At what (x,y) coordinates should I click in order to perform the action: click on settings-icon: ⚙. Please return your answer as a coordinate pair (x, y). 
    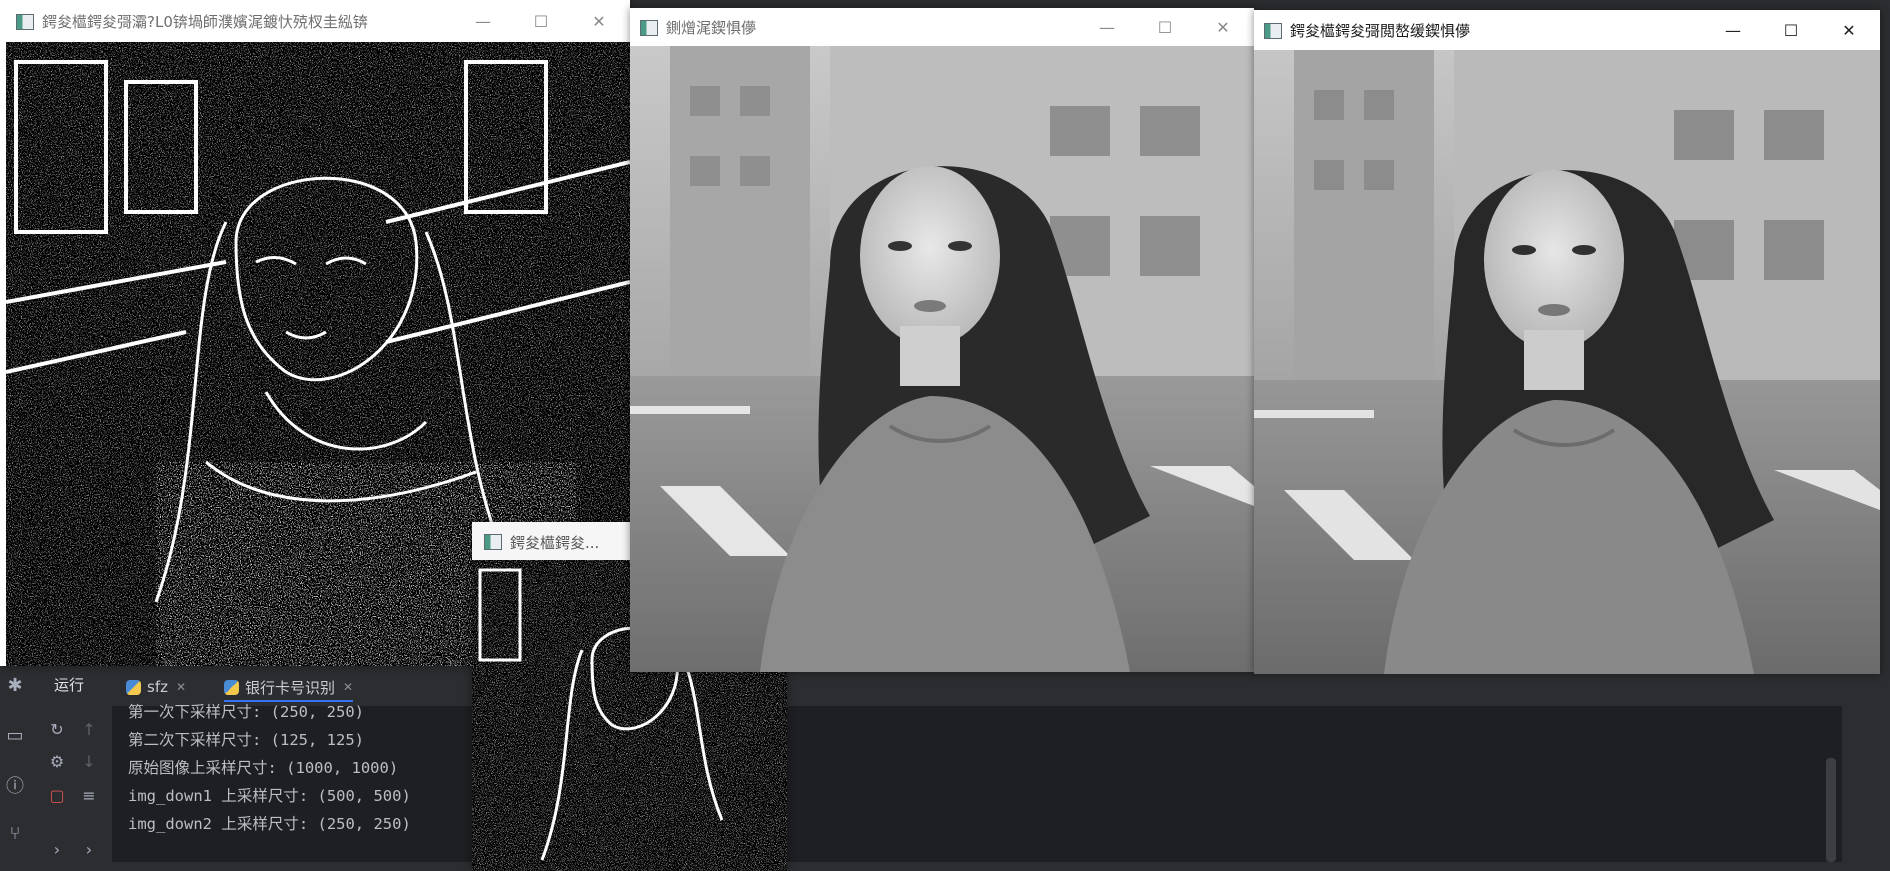
    Looking at the image, I should click on (57, 761).